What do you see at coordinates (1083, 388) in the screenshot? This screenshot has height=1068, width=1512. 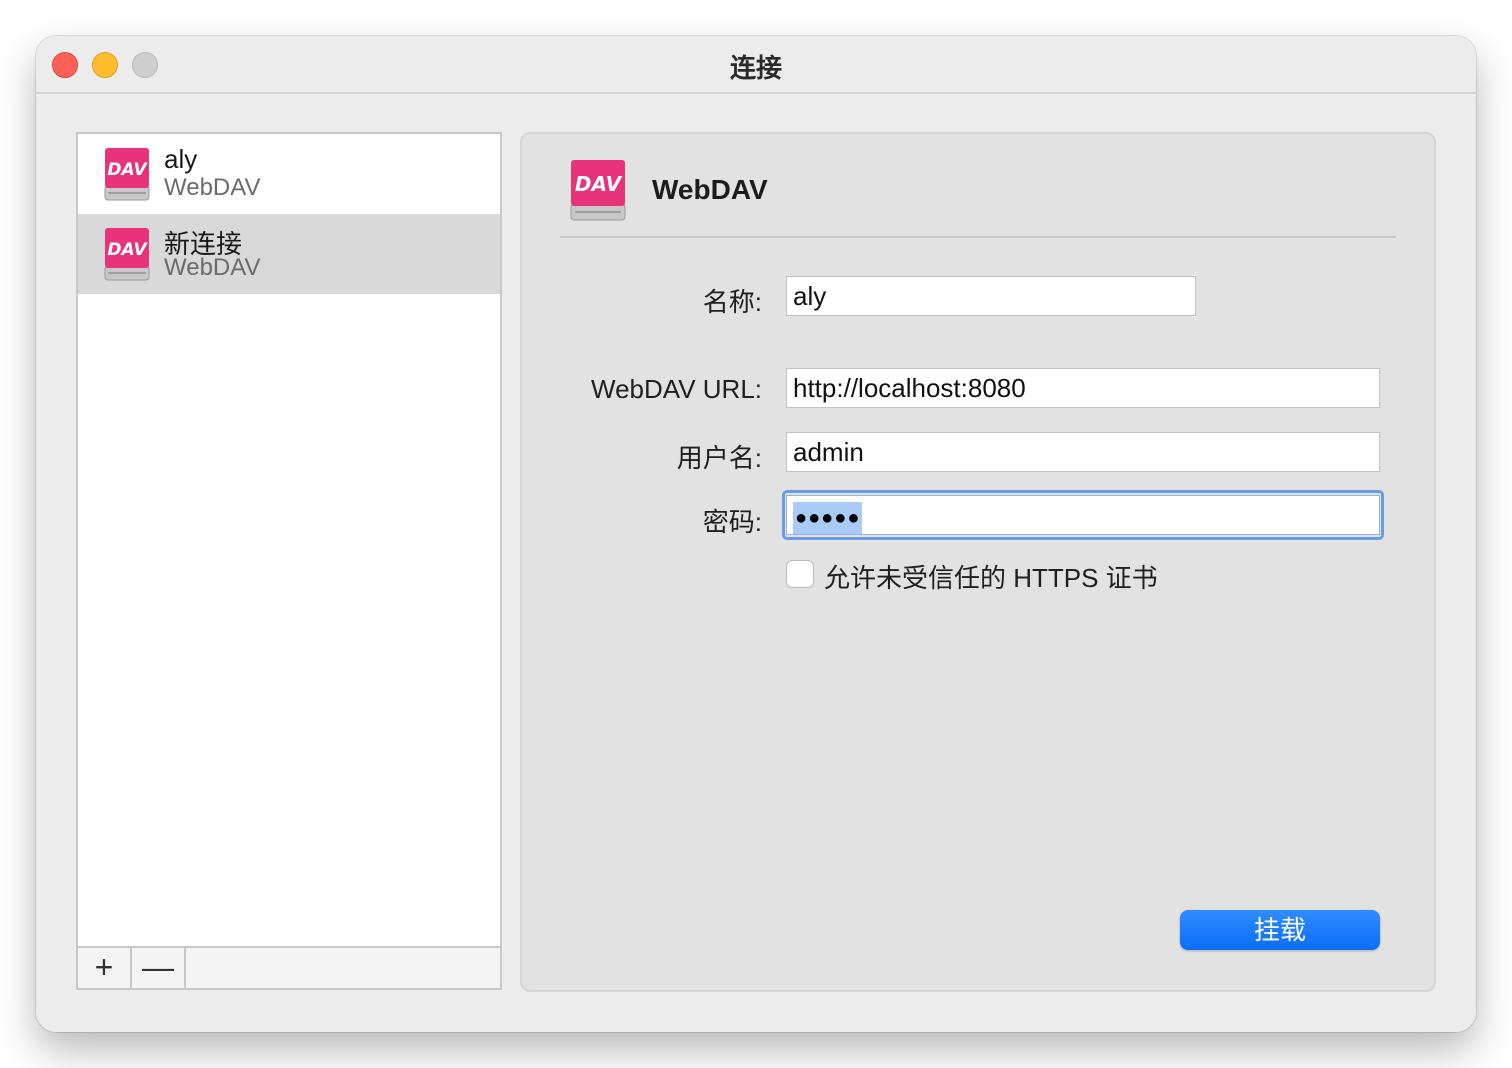 I see `url-field: http://localhost:8080` at bounding box center [1083, 388].